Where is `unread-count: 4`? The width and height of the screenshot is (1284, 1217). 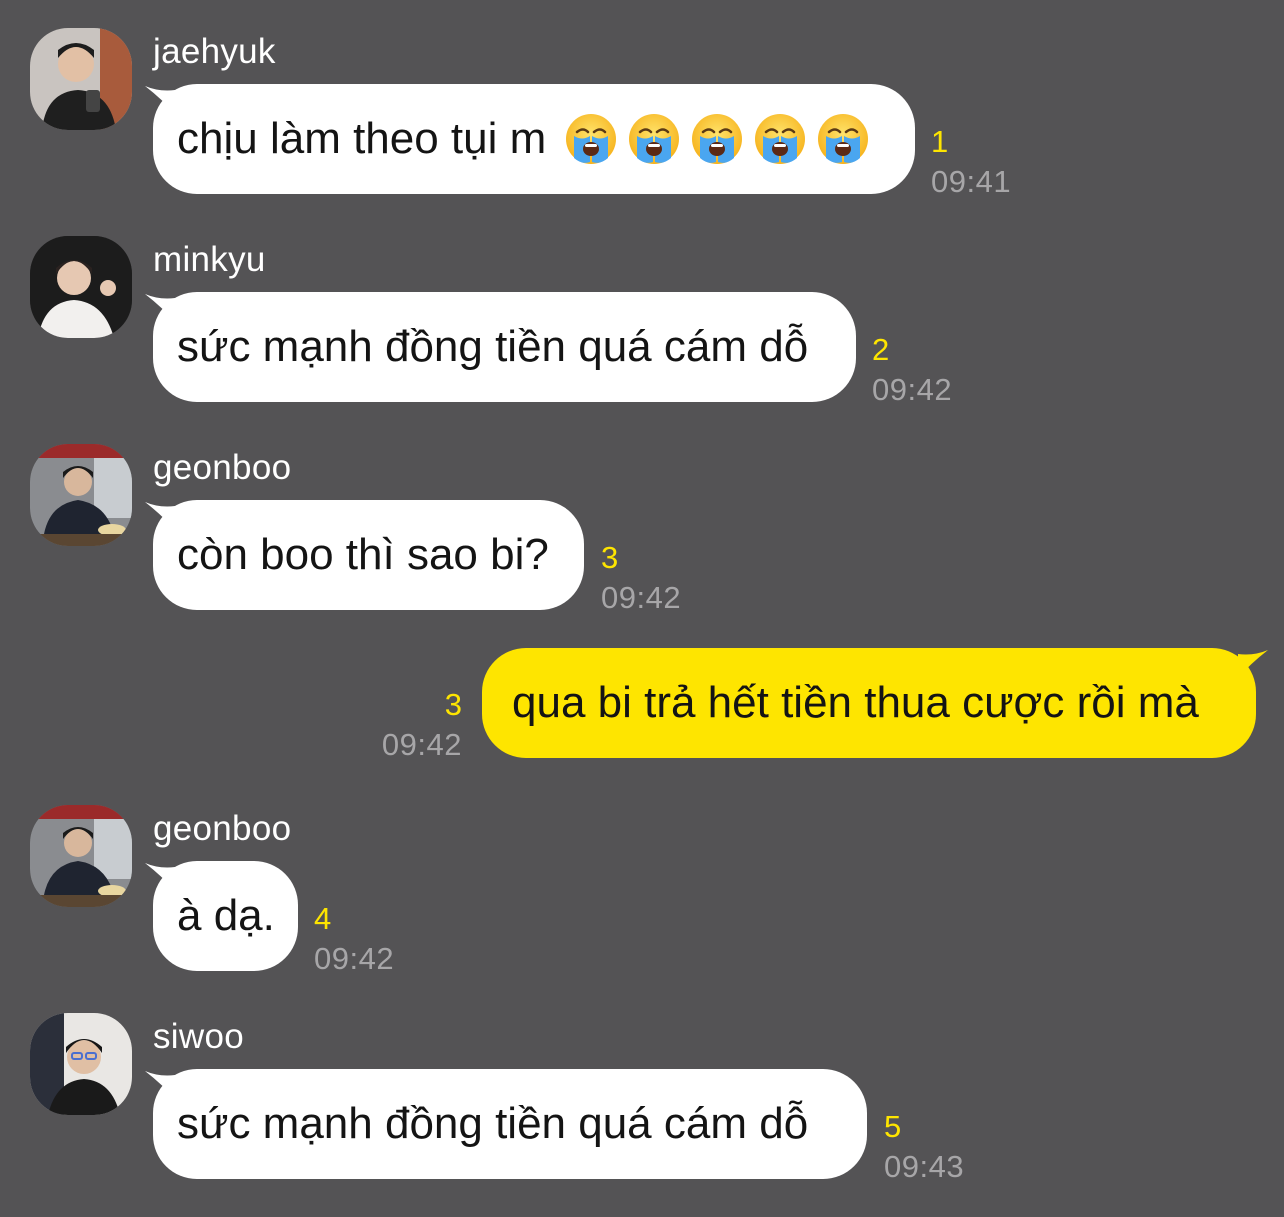 unread-count: 4 is located at coordinates (323, 918).